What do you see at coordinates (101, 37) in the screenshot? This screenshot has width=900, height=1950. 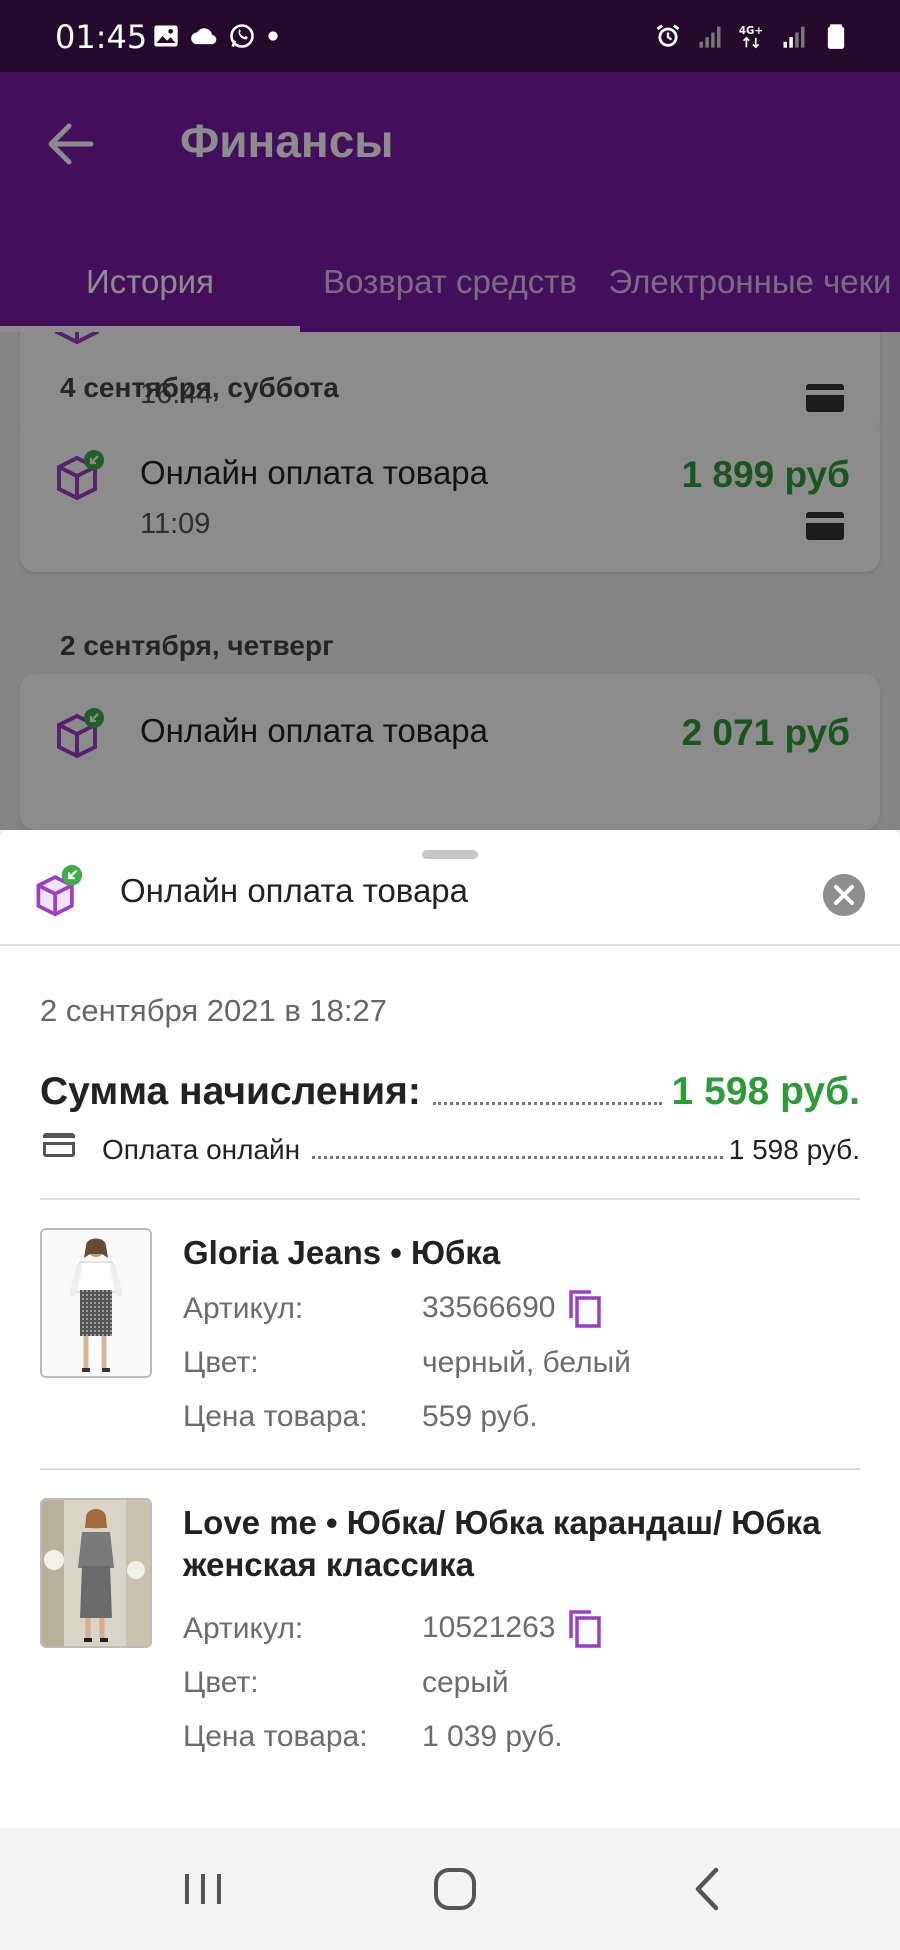 I see `status-time: 01:45` at bounding box center [101, 37].